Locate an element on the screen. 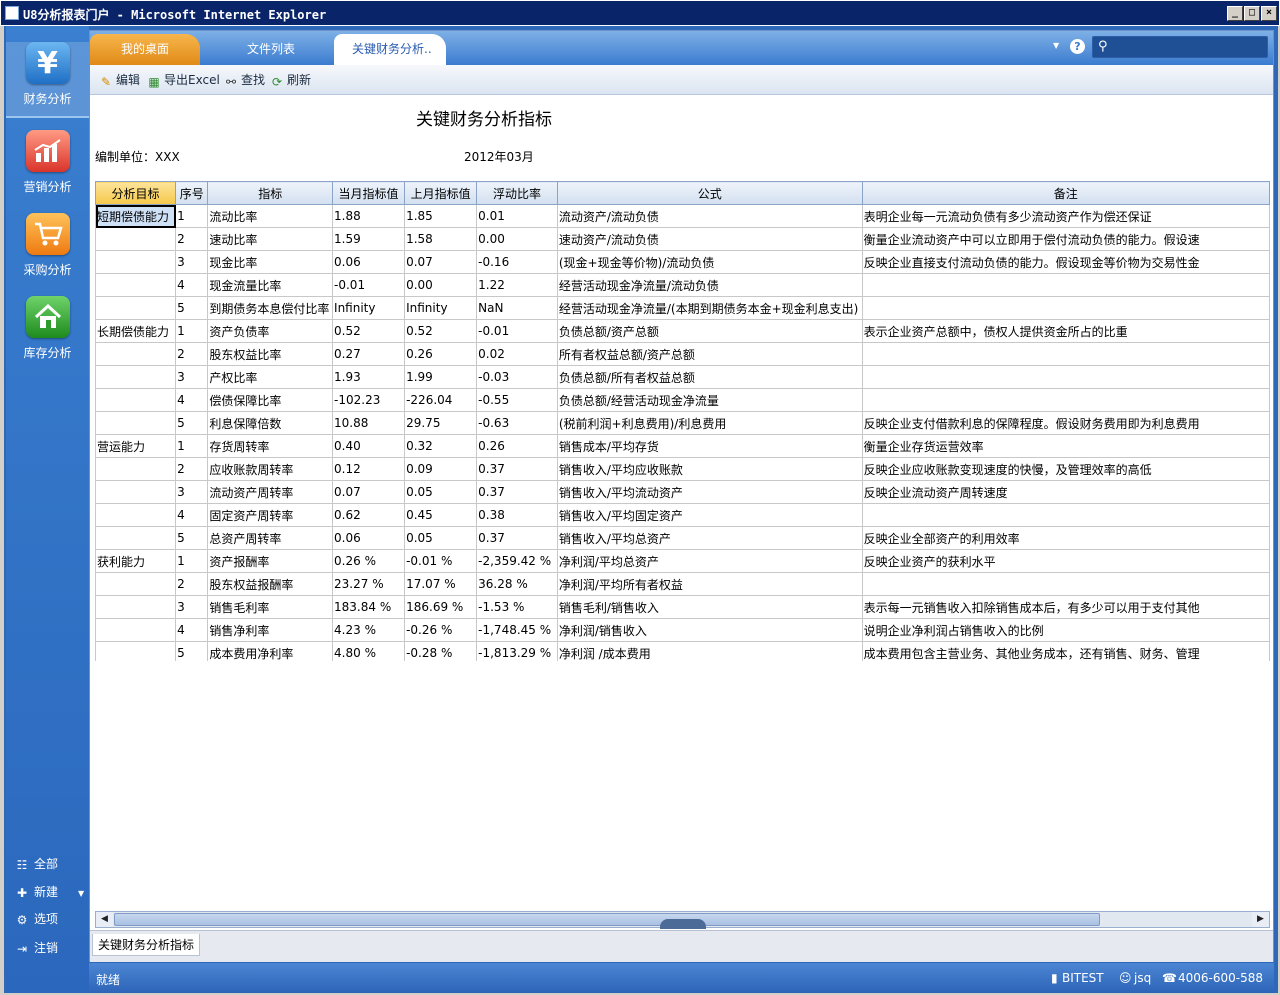 This screenshot has width=1280, height=995. cell-previous: 186.69 % is located at coordinates (441, 607).